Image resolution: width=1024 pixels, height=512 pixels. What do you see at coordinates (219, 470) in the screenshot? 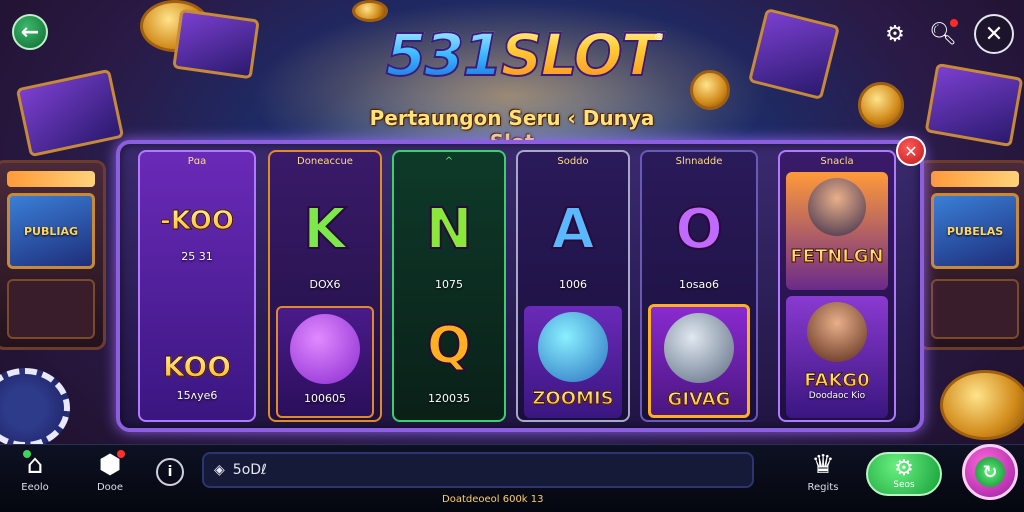
I see `diamond-icon: ◈` at bounding box center [219, 470].